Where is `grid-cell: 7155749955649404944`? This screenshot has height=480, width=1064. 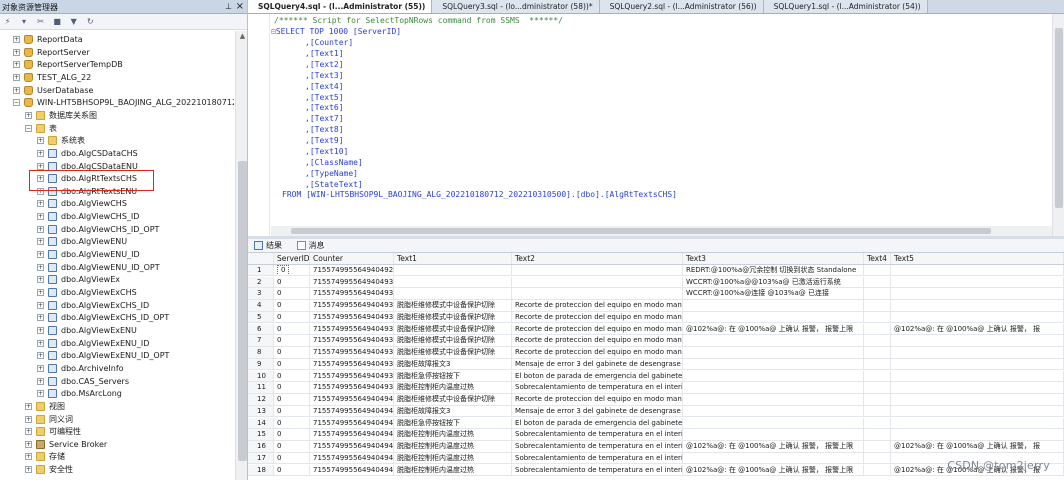
grid-cell: 7155749955649404944 is located at coordinates (352, 446).